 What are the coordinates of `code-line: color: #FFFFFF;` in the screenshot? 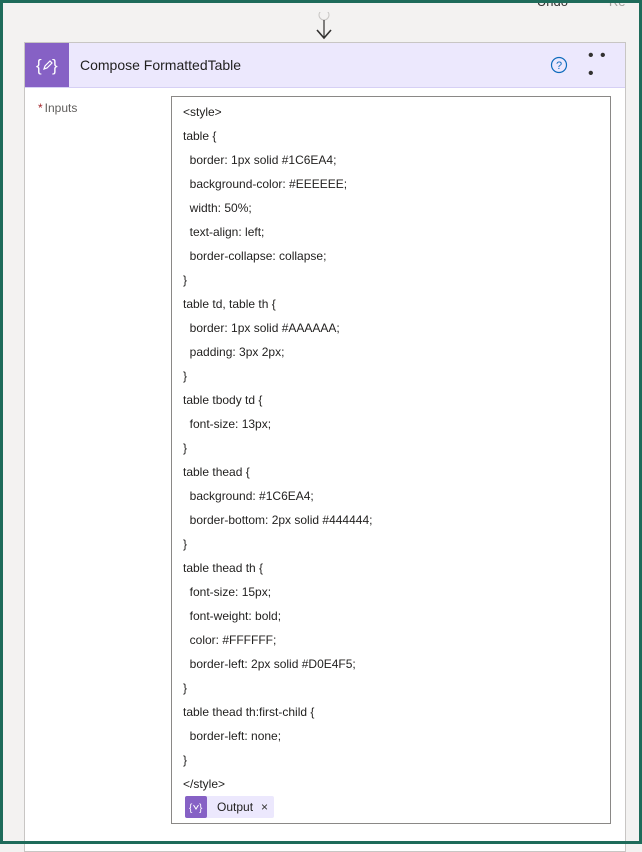 It's located at (230, 640).